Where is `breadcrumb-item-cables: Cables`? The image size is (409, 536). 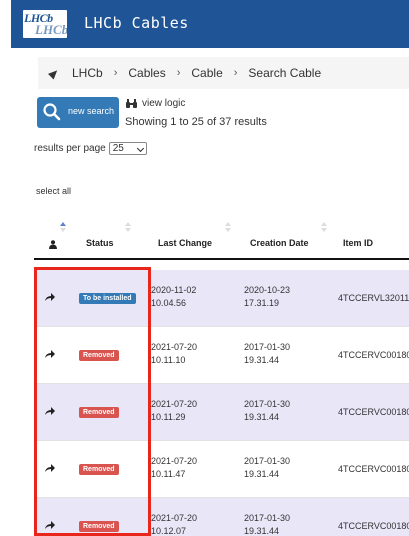
breadcrumb-item-cables: Cables is located at coordinates (146, 73).